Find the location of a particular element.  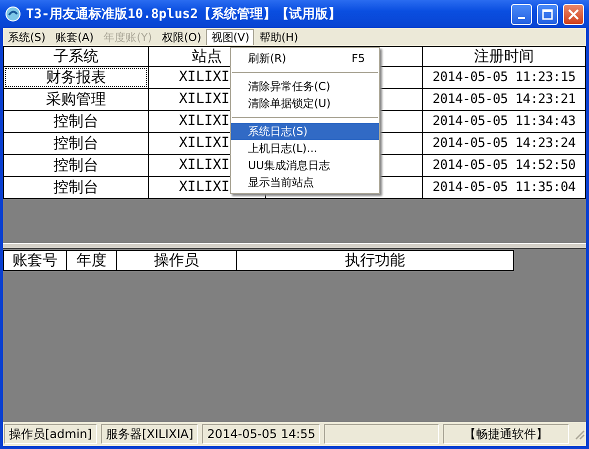

column-header: 操作员 is located at coordinates (176, 260).